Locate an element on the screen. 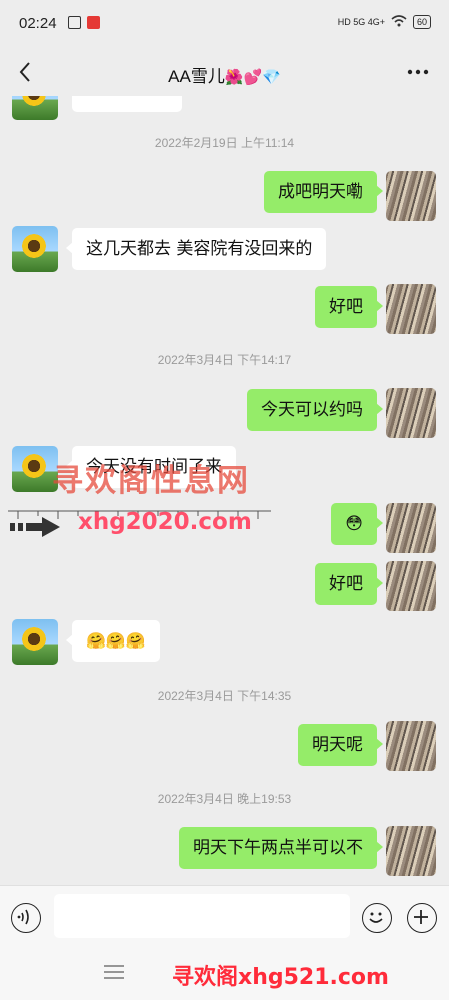 The image size is (449, 1000). notification-icons is located at coordinates (84, 22).